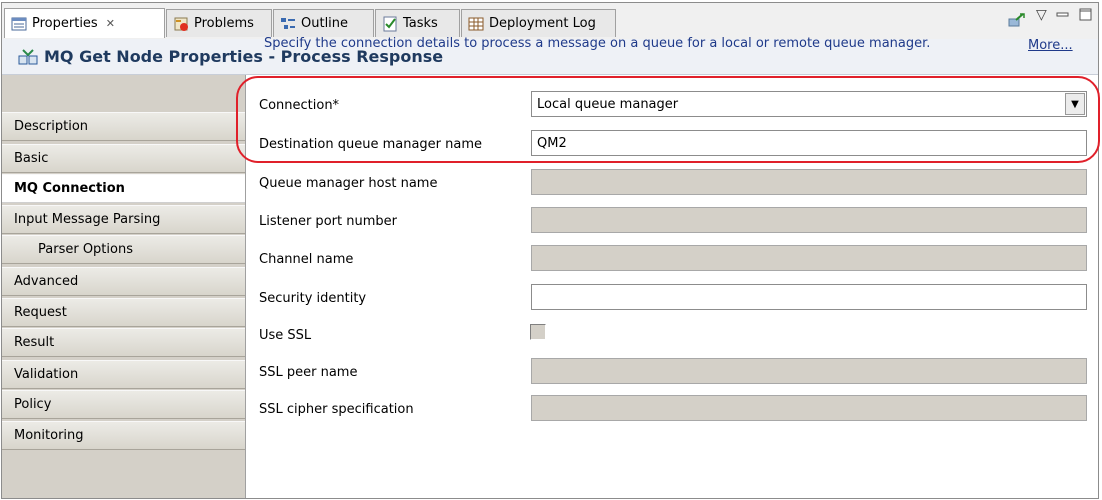  I want to click on tab-outline: Outline, so click(323, 23).